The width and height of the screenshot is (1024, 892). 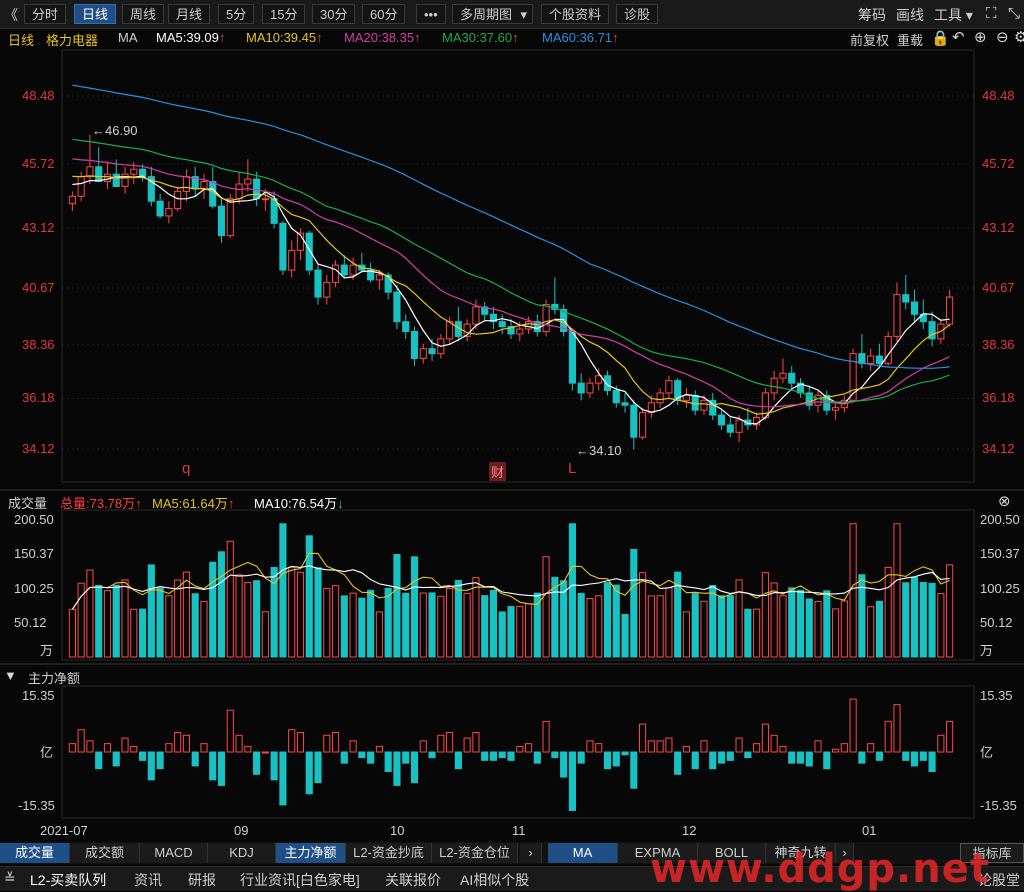 What do you see at coordinates (148, 880) in the screenshot?
I see `status-tab-news: 资讯` at bounding box center [148, 880].